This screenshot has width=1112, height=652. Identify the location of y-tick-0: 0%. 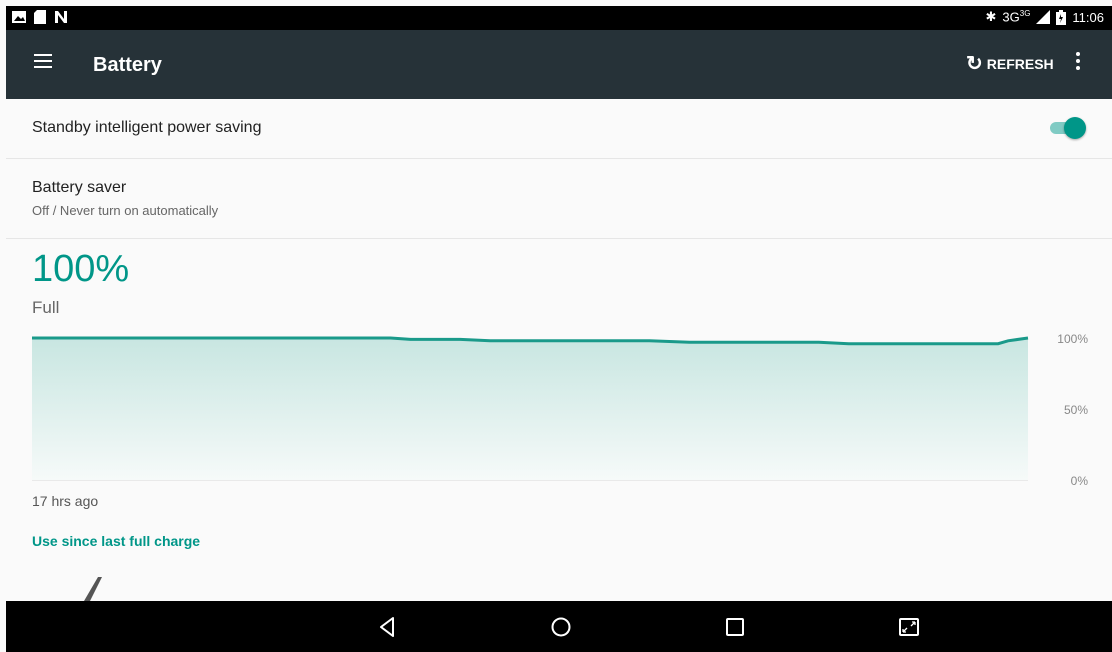
(1080, 481).